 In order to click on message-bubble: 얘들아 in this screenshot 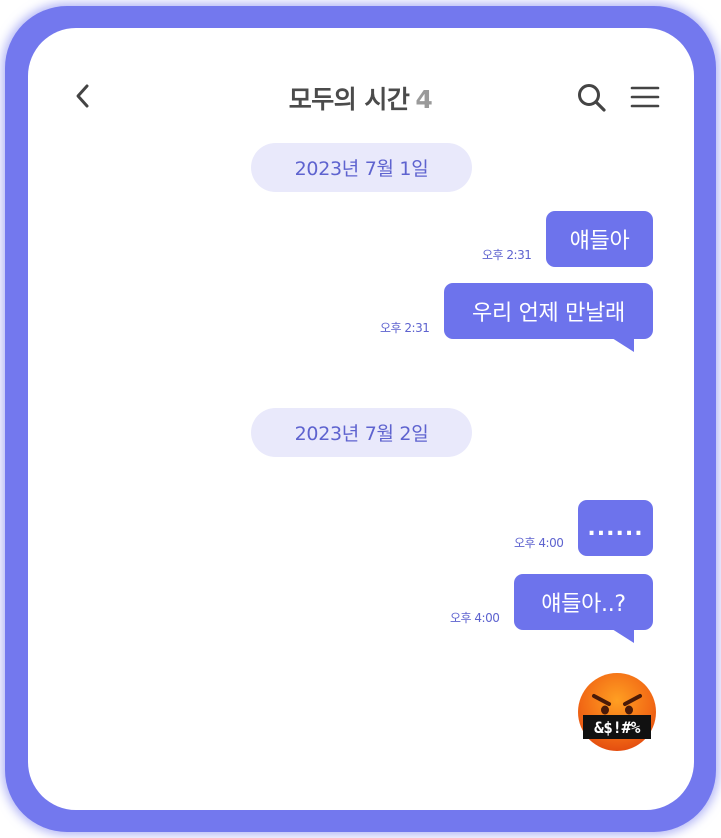, I will do `click(599, 239)`.